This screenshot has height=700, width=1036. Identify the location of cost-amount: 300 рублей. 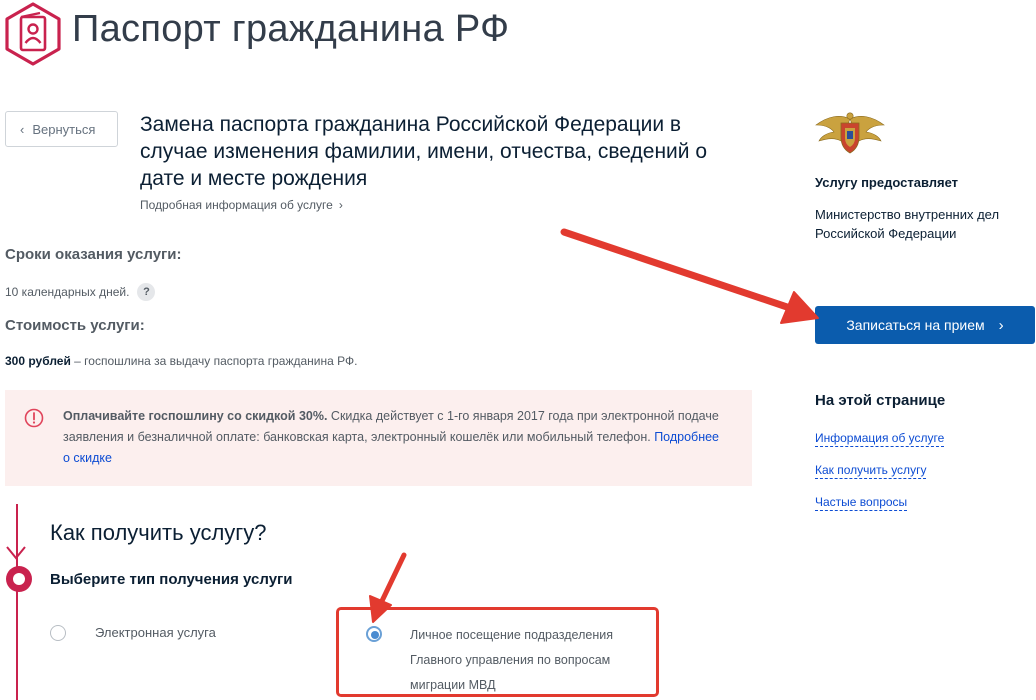
(38, 361).